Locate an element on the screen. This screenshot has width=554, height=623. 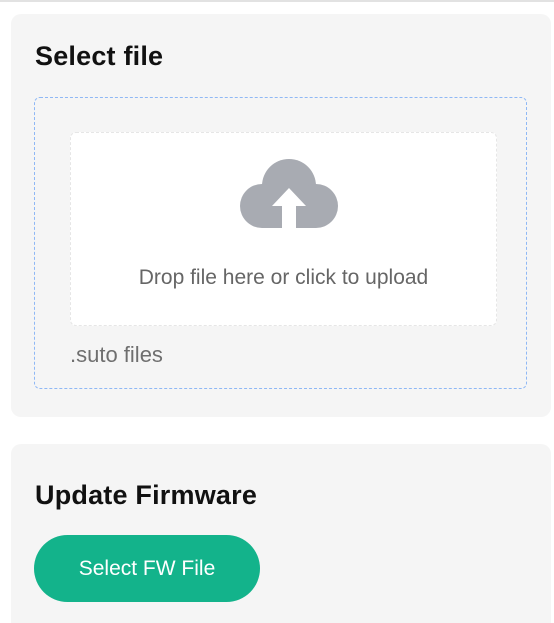
file-type-hint: .suto files is located at coordinates (116, 354).